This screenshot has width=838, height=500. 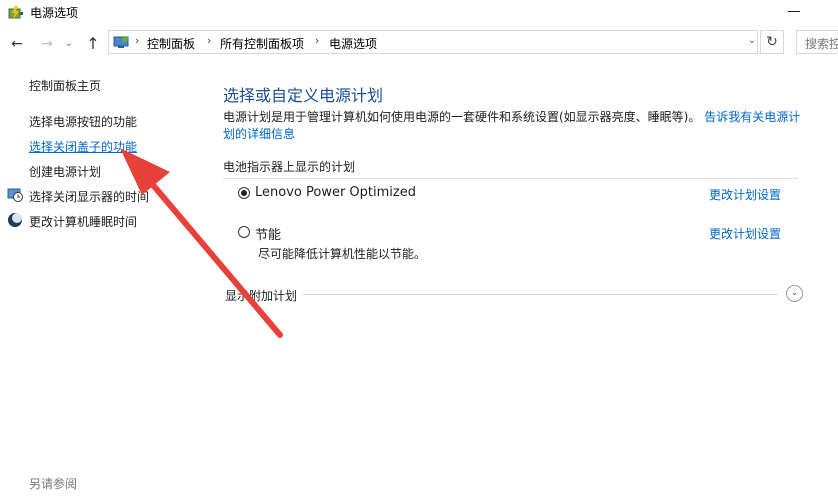 I want to click on address-bar: › 控制面板 › 所有控制面板项 › 电源选项 ⌄, so click(x=433, y=42).